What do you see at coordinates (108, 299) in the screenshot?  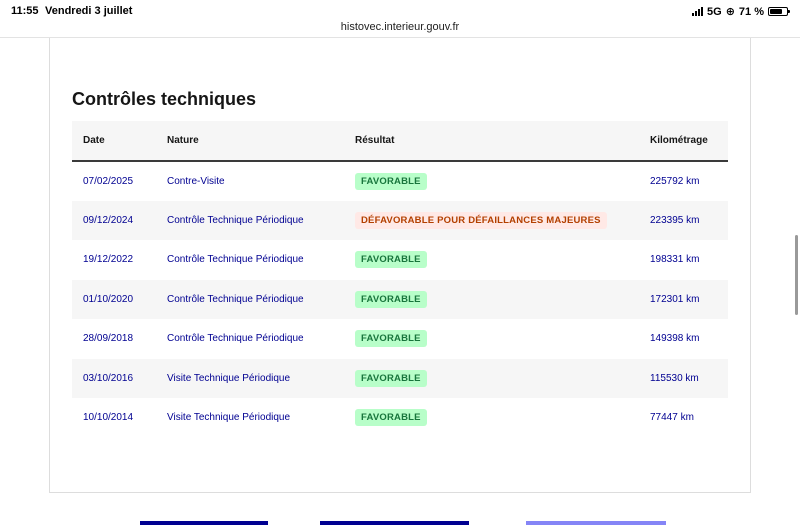 I see `cell-date: 01/10/2020` at bounding box center [108, 299].